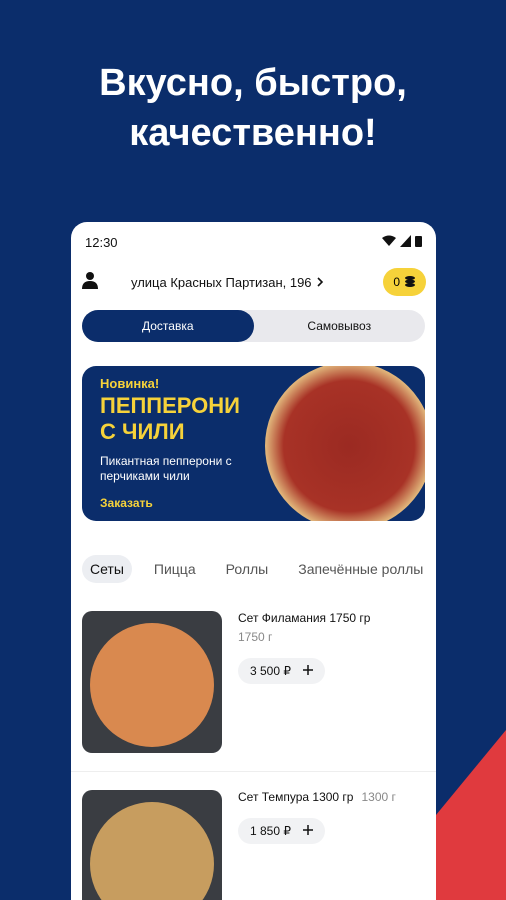 The image size is (506, 900). What do you see at coordinates (247, 569) in the screenshot?
I see `category-tab-rolls: Роллы` at bounding box center [247, 569].